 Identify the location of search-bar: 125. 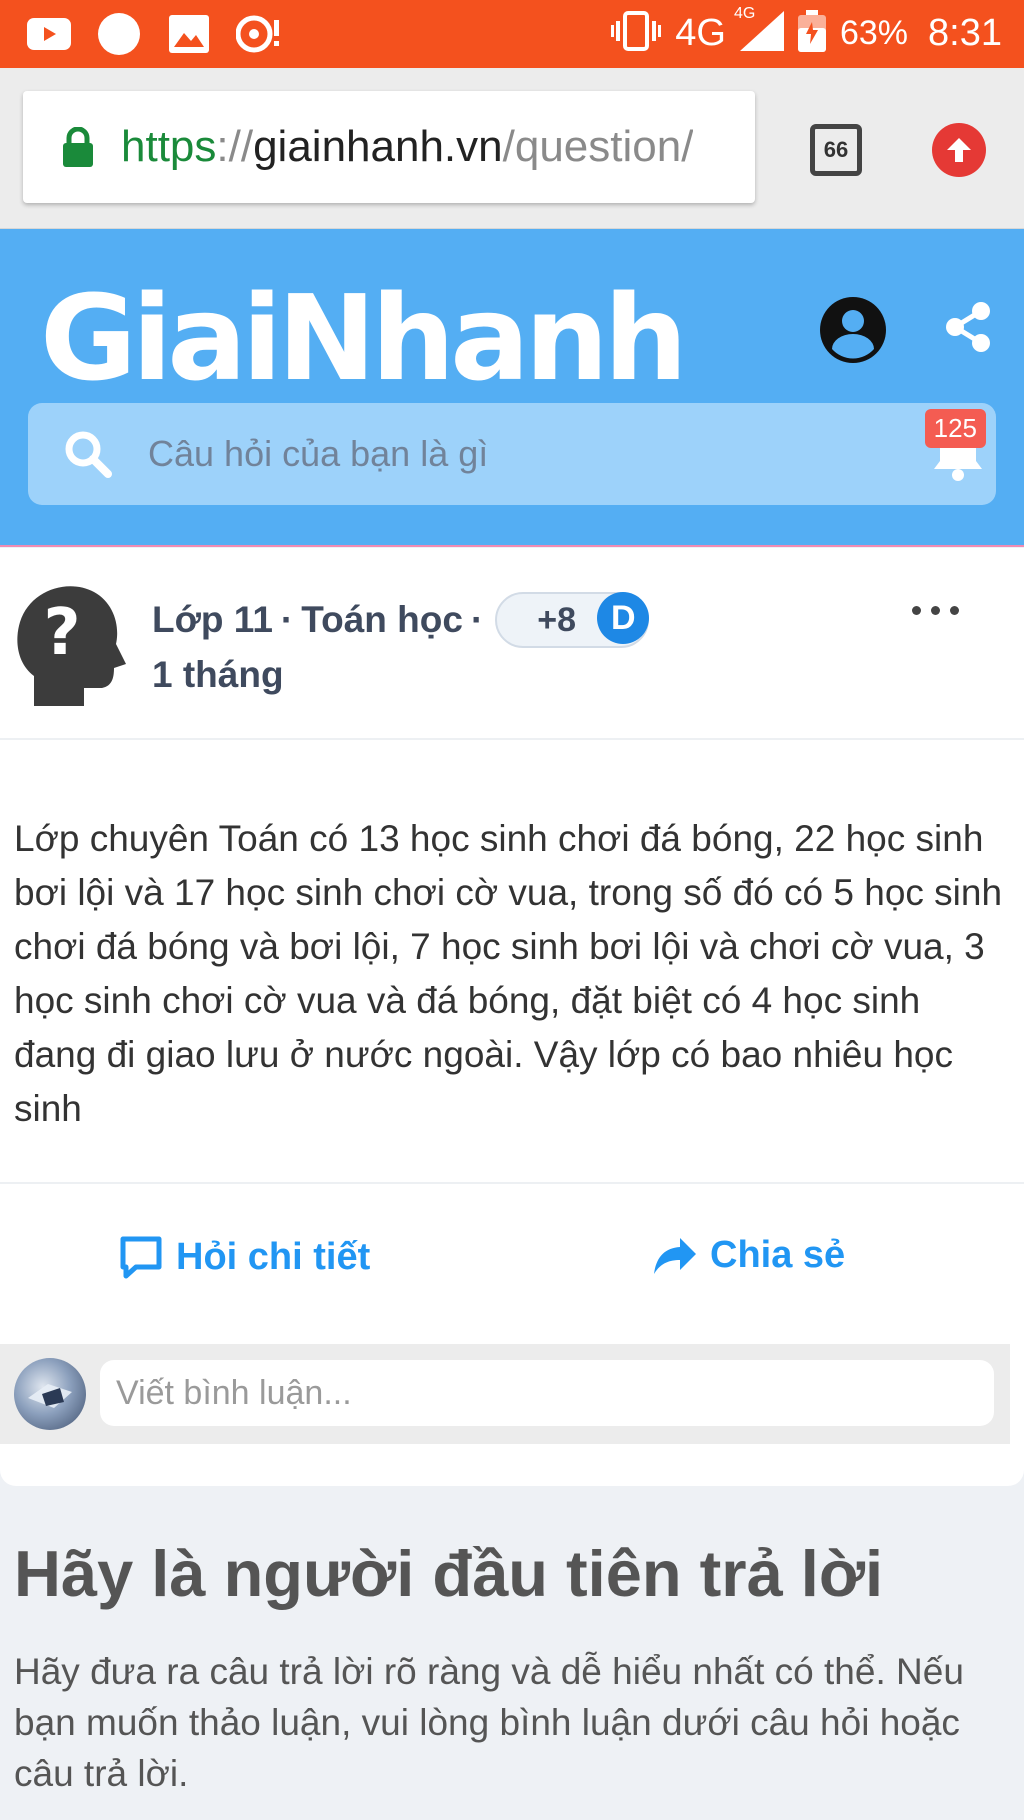
(512, 454).